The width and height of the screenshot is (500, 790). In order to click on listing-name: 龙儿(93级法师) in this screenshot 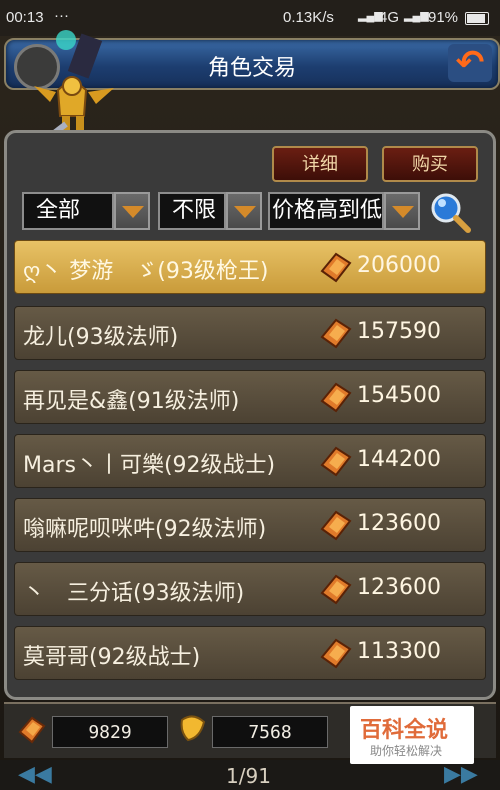, I will do `click(101, 337)`.